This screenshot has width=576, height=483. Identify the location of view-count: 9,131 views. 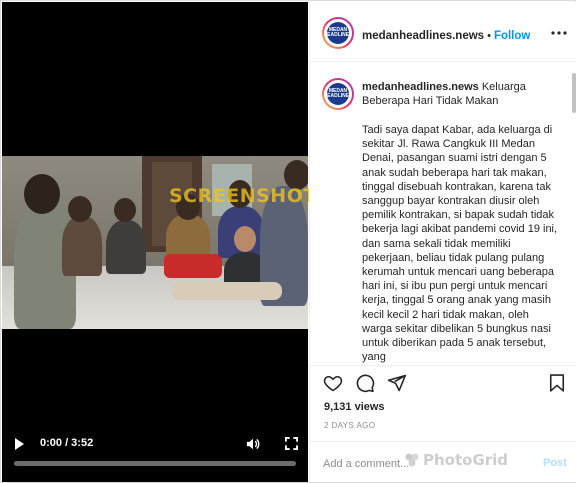
(354, 407).